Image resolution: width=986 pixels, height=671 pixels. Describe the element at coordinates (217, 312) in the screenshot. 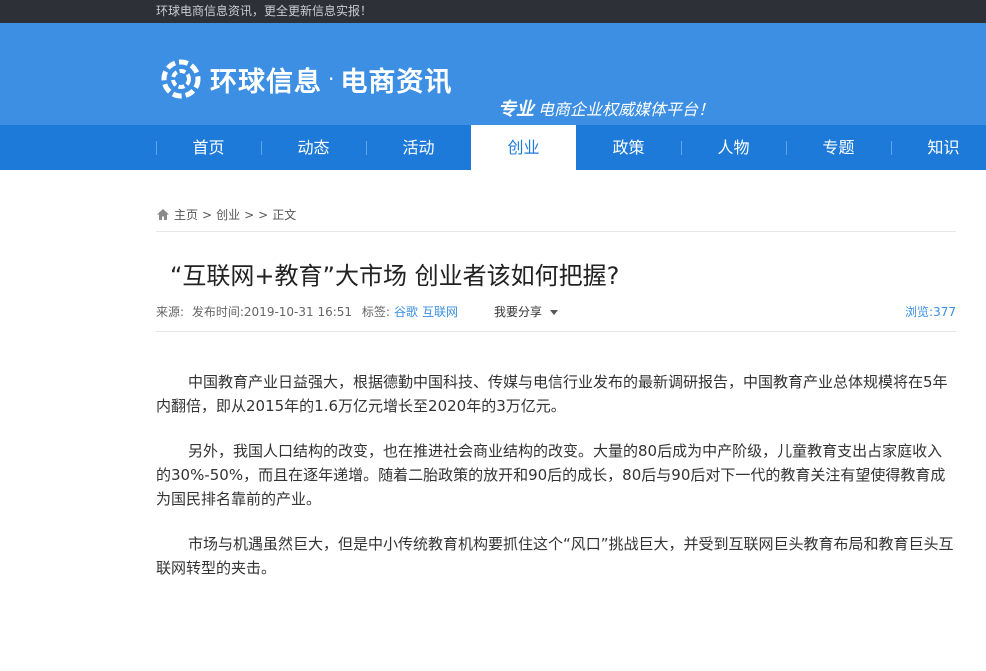

I see `publish-time-label: 发布时间:` at that location.